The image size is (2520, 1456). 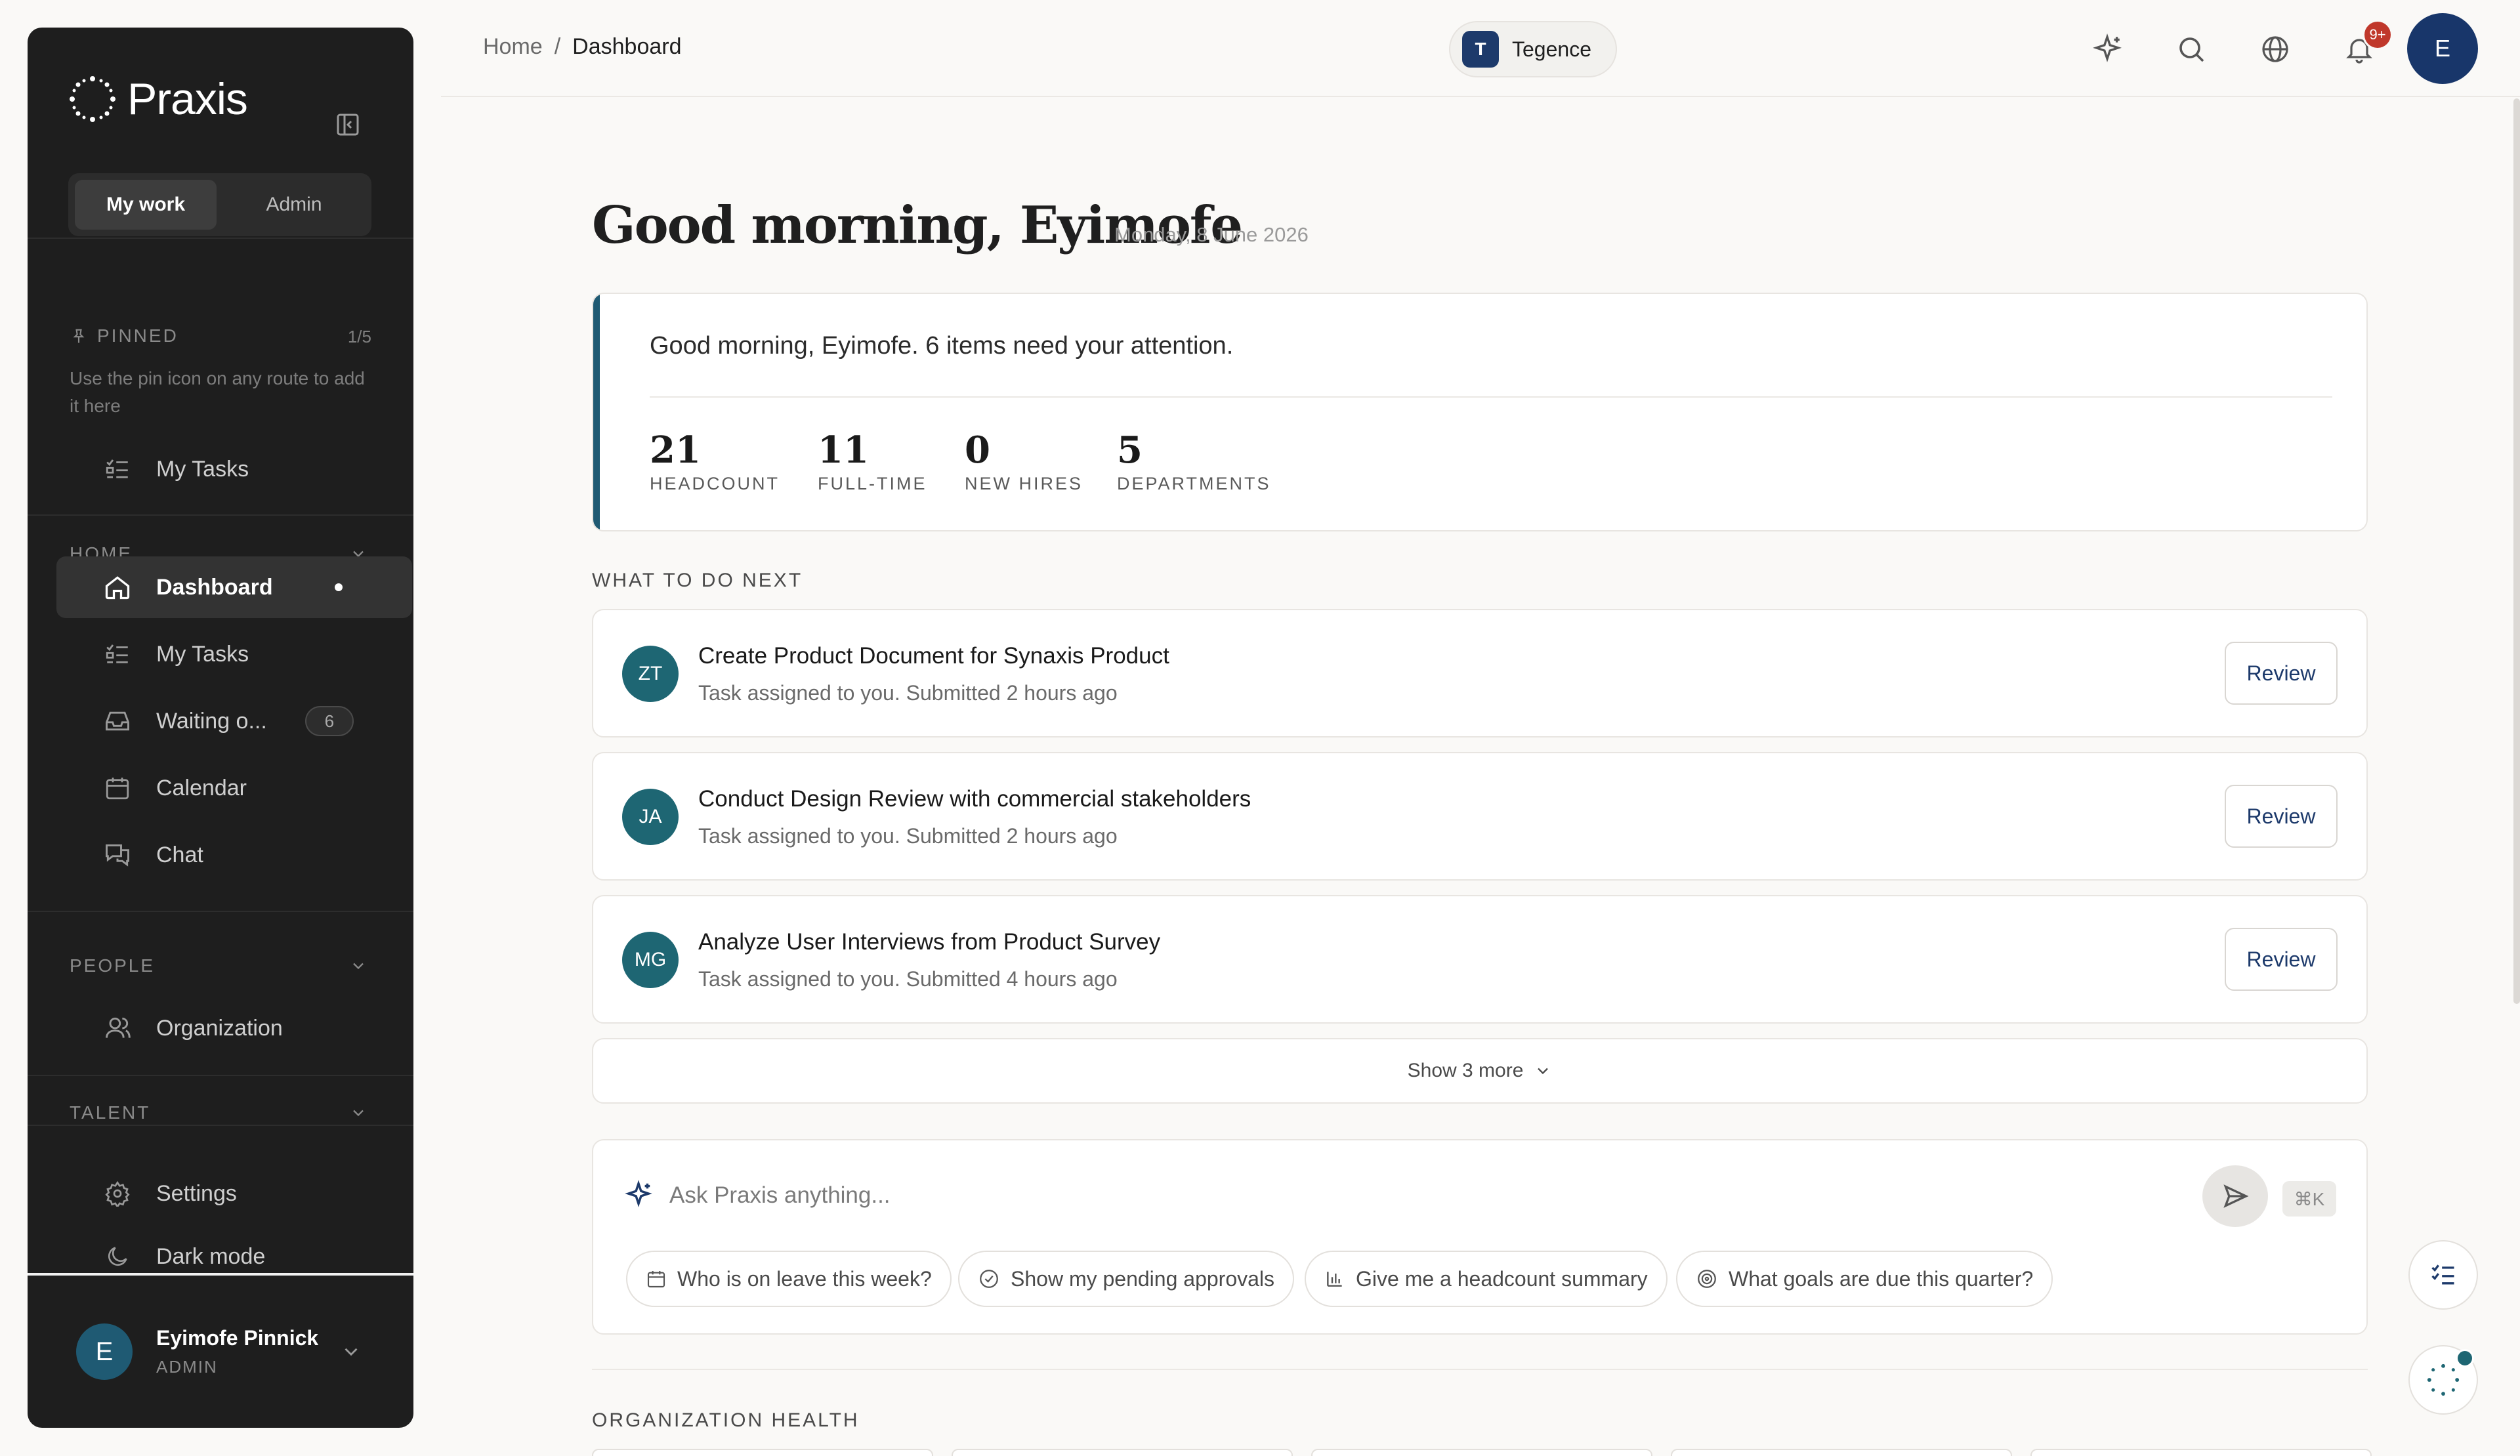 I want to click on users-icon, so click(x=117, y=1028).